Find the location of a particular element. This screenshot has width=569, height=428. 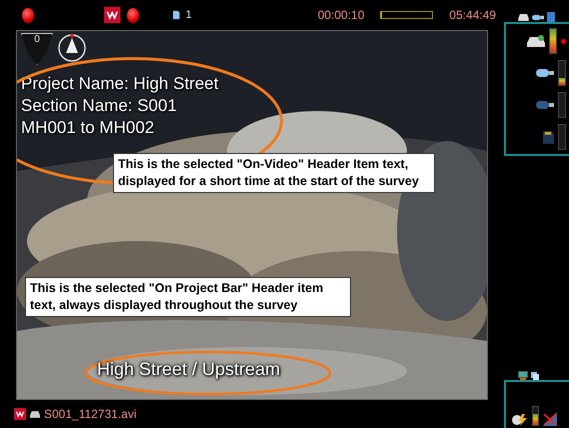

no-signal-icon is located at coordinates (550, 419).